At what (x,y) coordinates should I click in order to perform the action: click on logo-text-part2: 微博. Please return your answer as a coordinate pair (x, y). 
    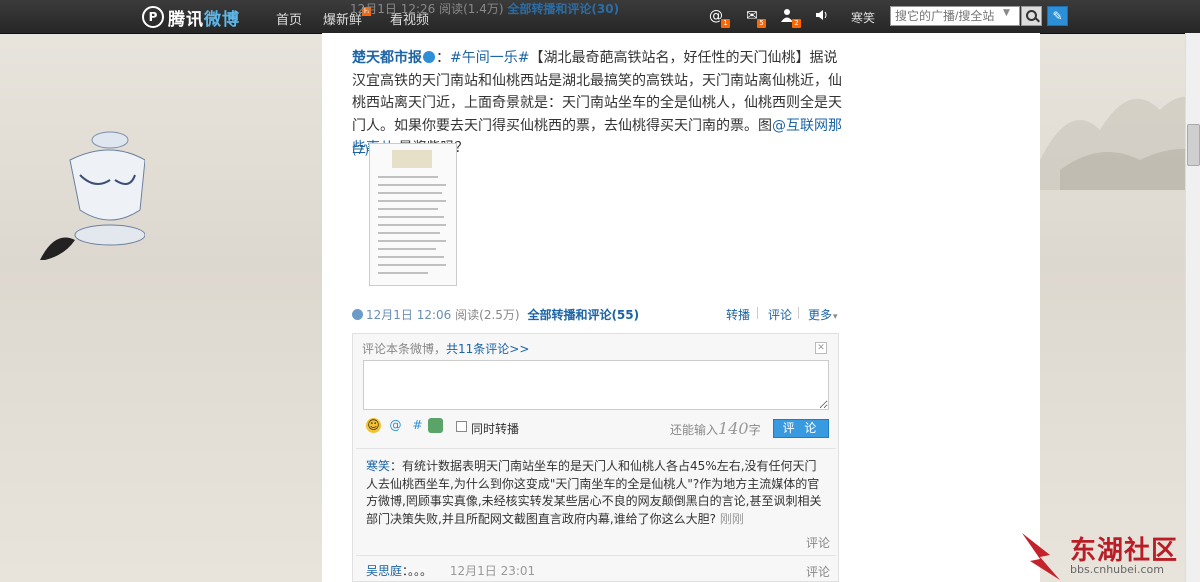
    Looking at the image, I should click on (222, 19).